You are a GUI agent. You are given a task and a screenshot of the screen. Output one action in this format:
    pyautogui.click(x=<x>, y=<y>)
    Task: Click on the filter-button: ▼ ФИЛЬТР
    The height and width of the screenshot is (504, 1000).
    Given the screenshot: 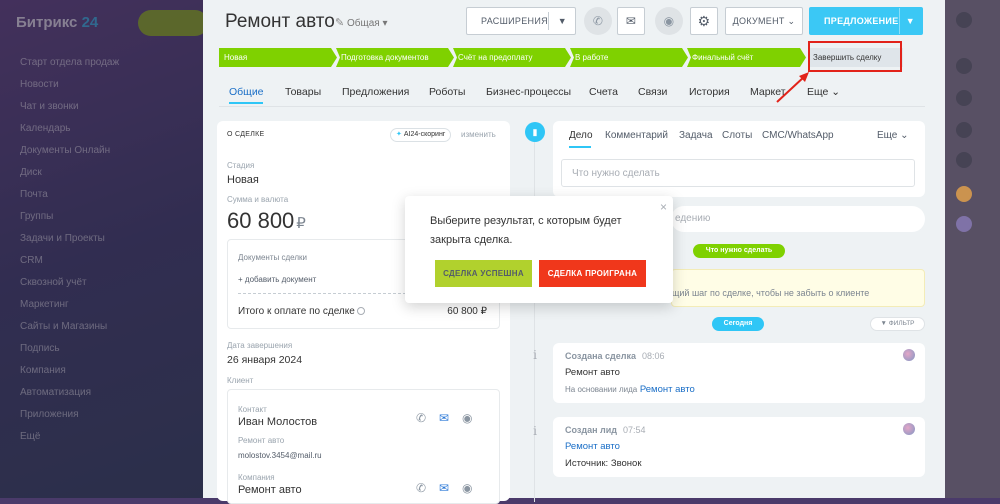 What is the action you would take?
    pyautogui.click(x=897, y=324)
    